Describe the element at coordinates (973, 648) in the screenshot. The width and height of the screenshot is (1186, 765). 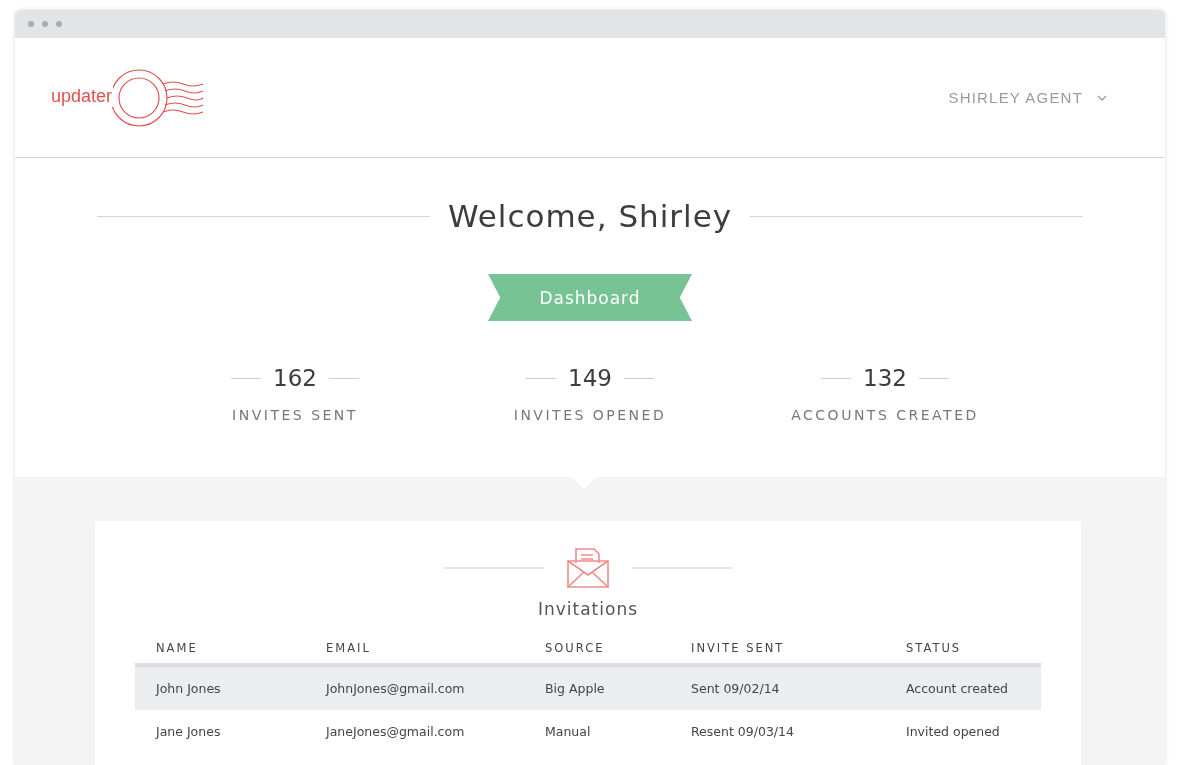
I see `column-header: STATUS` at that location.